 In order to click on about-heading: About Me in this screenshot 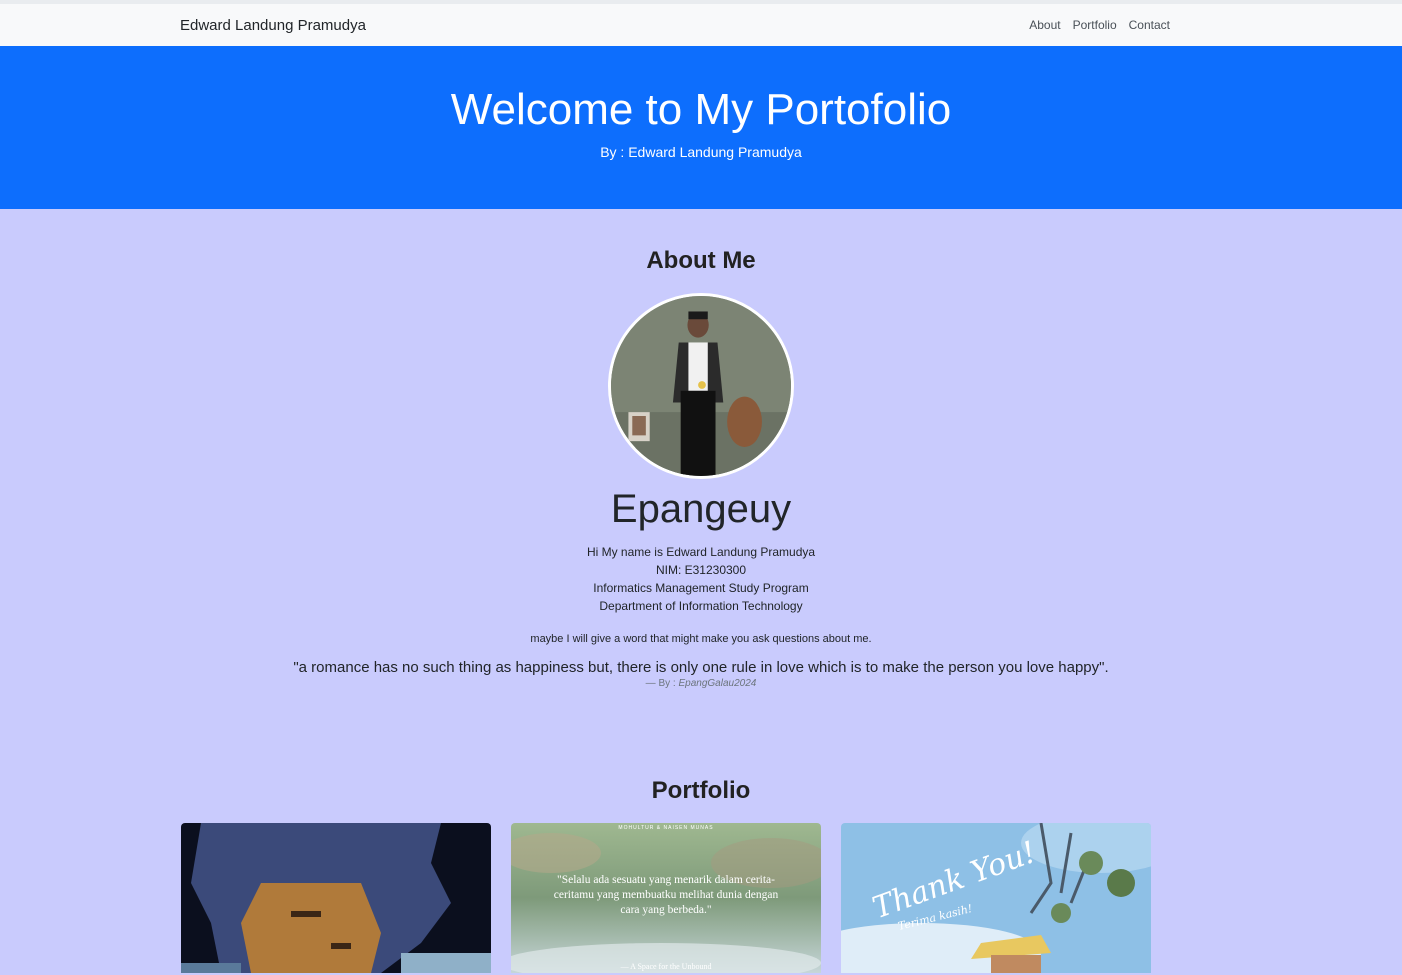, I will do `click(701, 260)`.